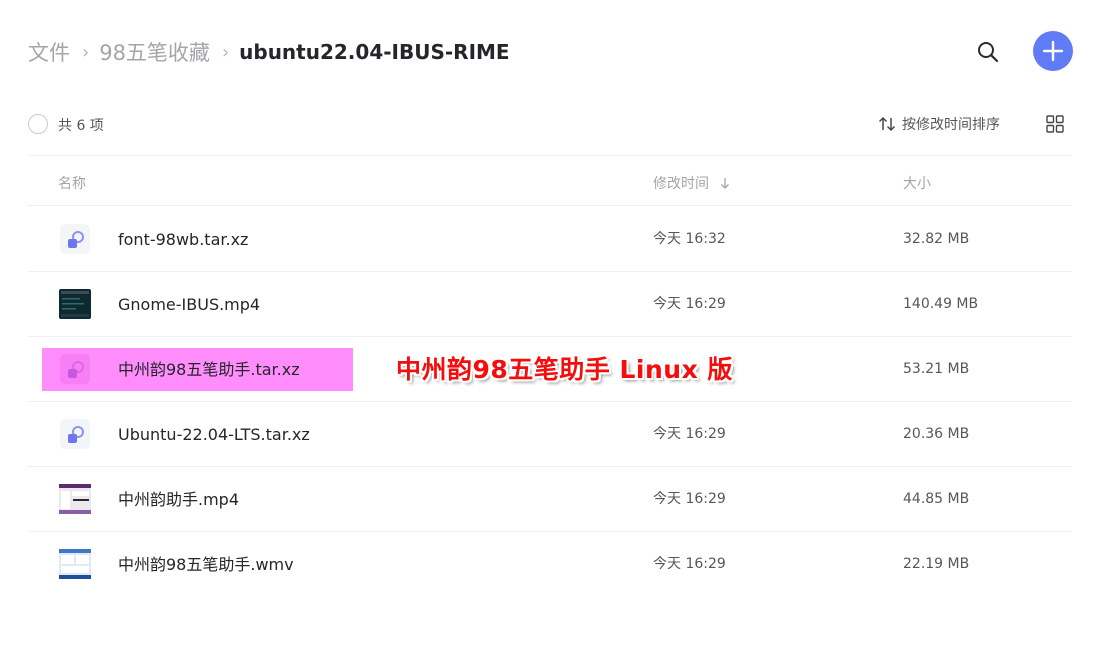 The height and width of the screenshot is (654, 1120). I want to click on breadcrumb-current: ubuntu22.04-IBUS-RIME, so click(374, 52).